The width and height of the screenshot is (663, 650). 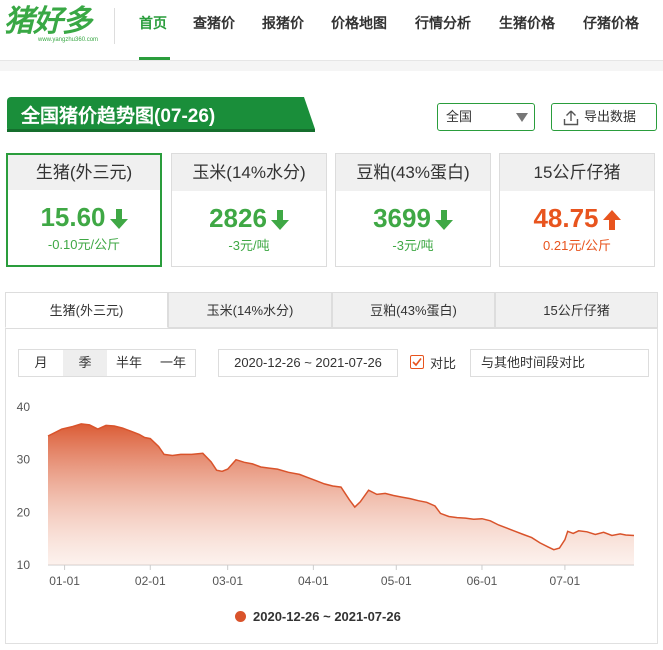 What do you see at coordinates (227, 581) in the screenshot?
I see `x-tick-label: 03-01` at bounding box center [227, 581].